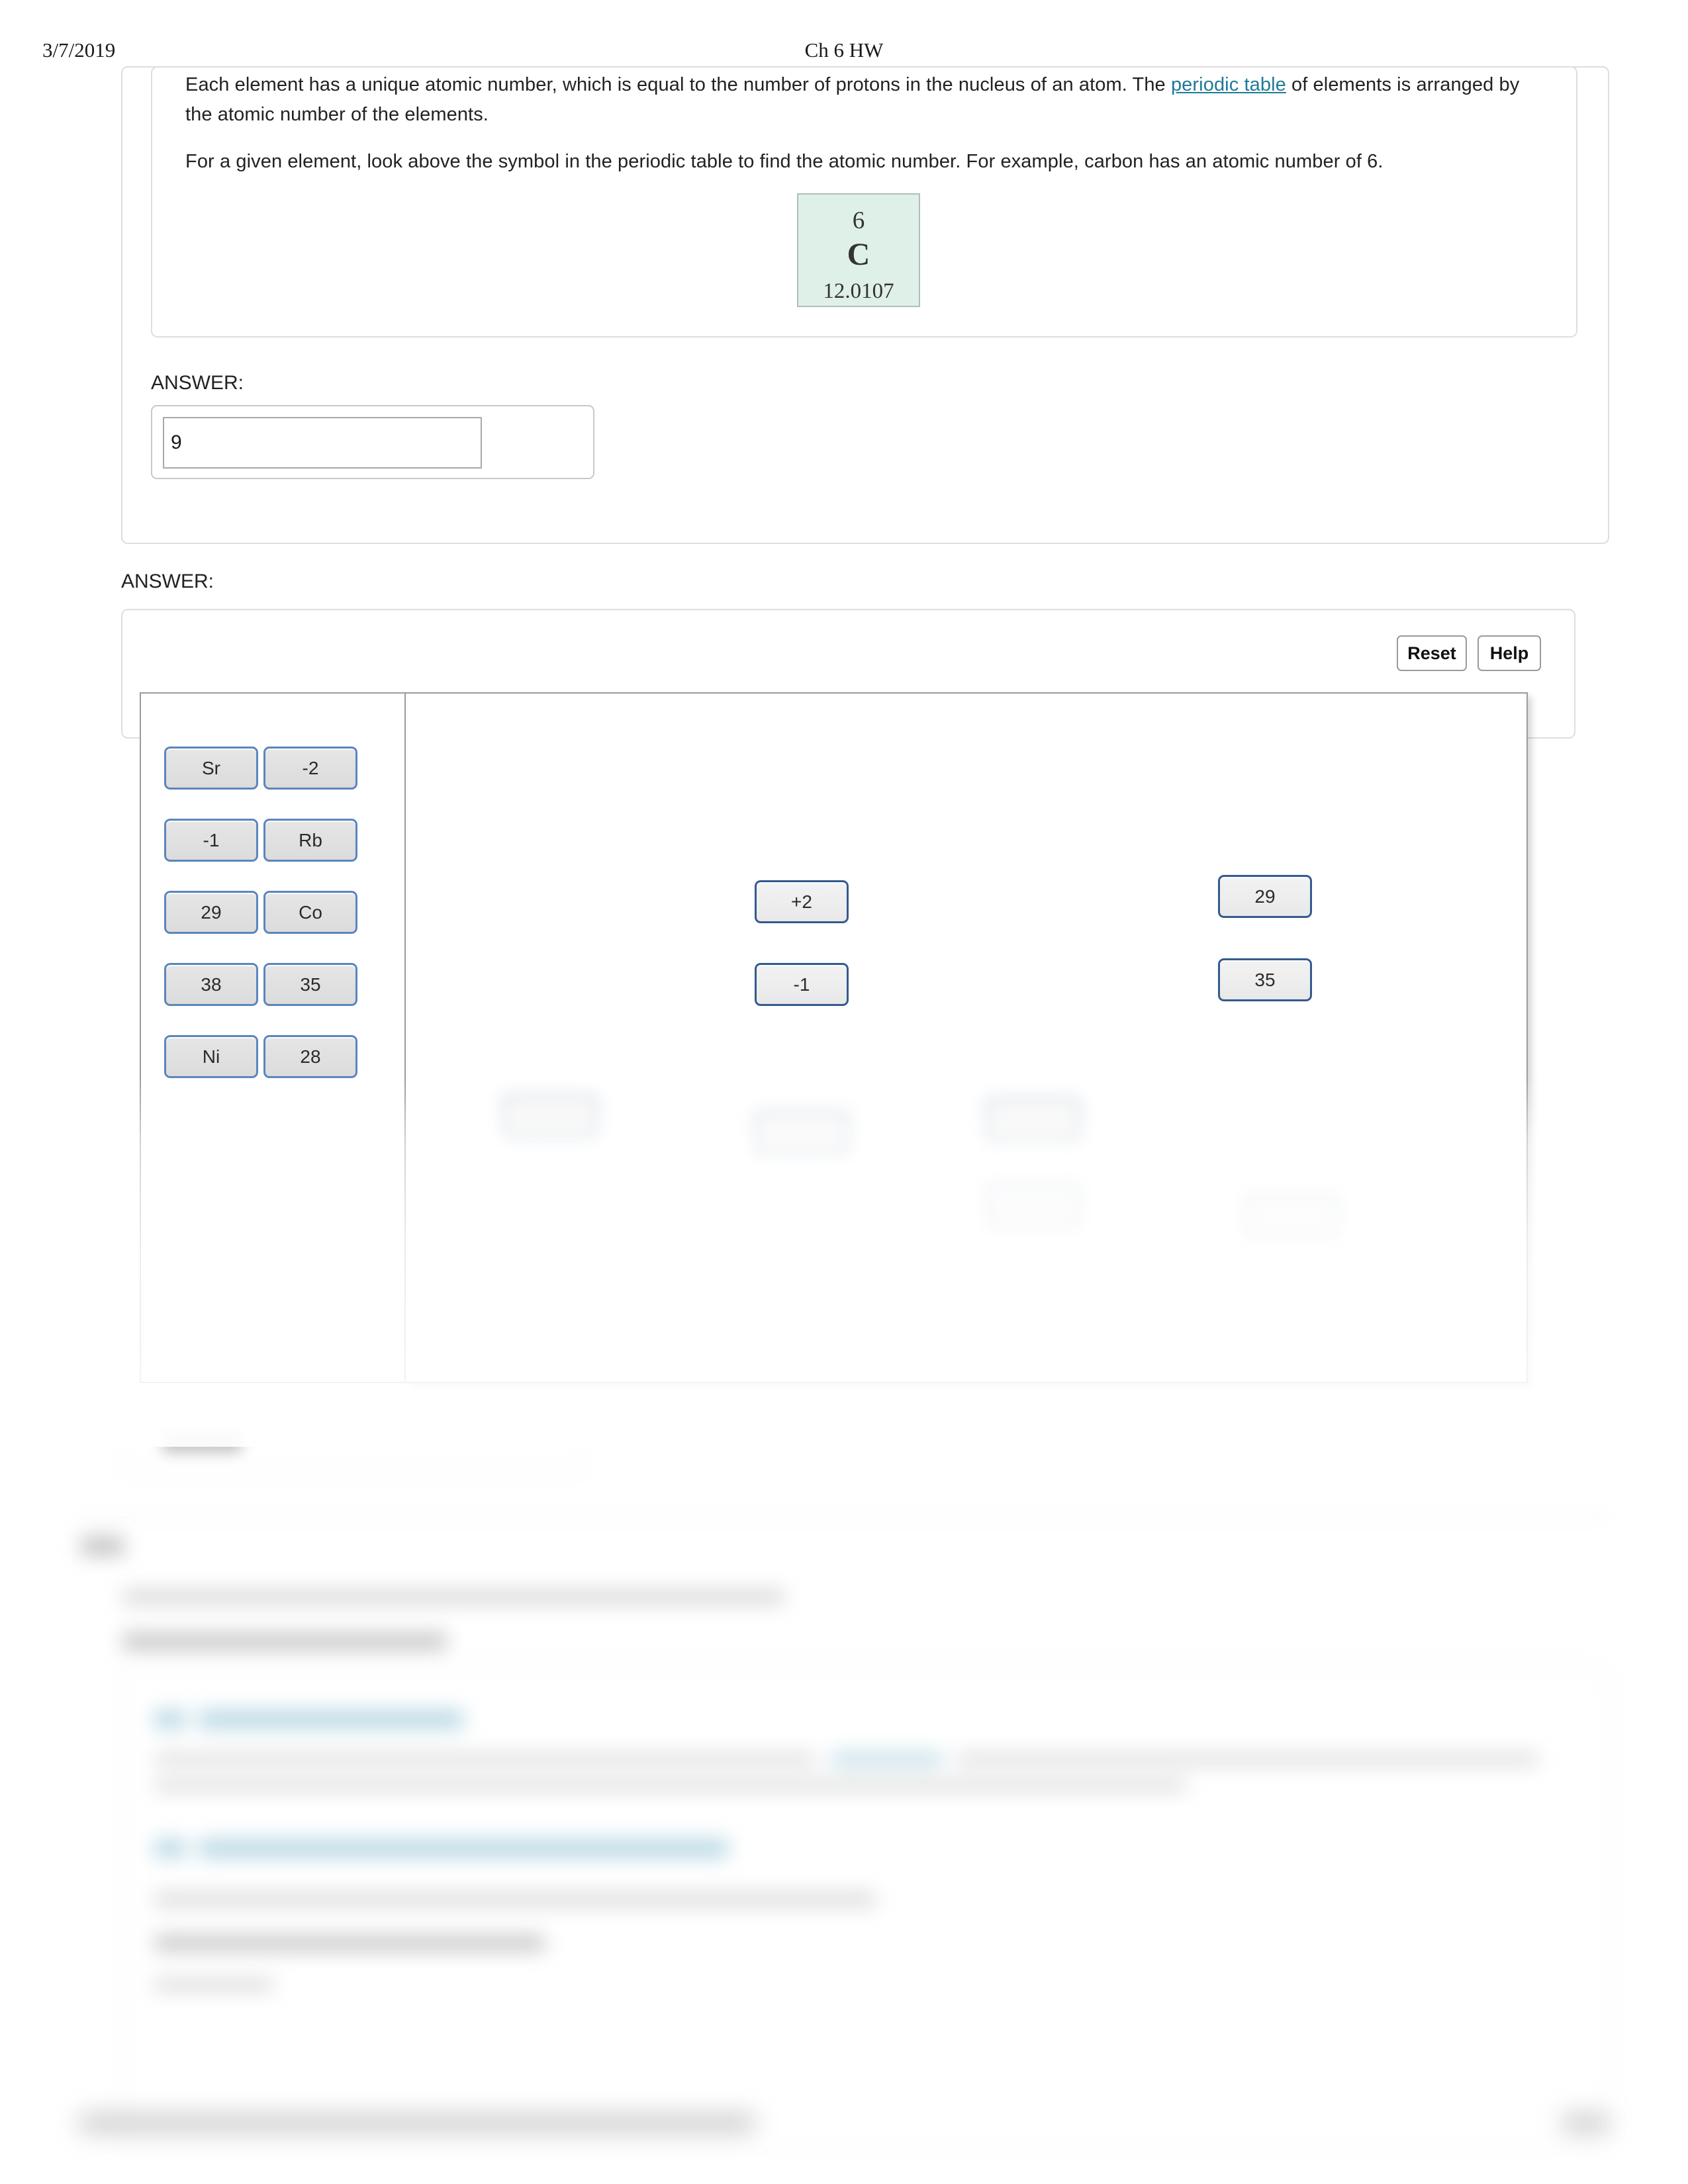 The width and height of the screenshot is (1688, 2184). What do you see at coordinates (844, 1516) in the screenshot?
I see `section-divider` at bounding box center [844, 1516].